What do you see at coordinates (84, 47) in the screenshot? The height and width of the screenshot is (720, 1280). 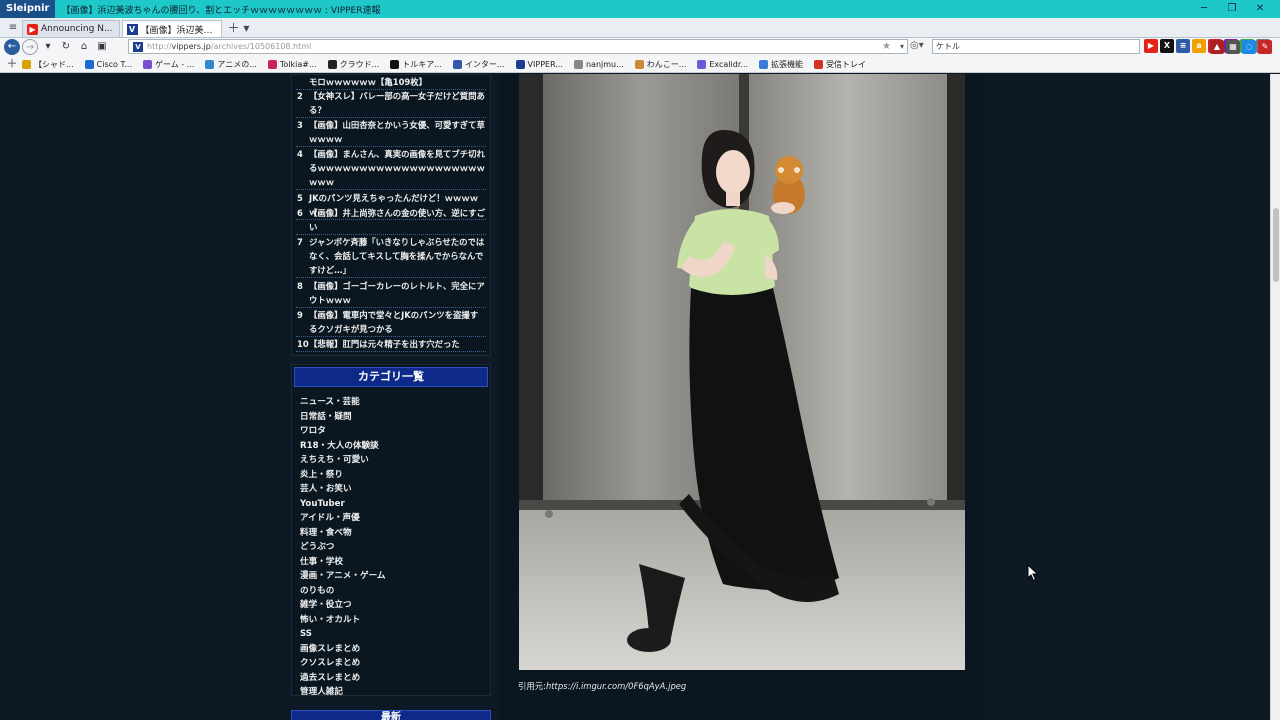 I see `home-button: ⌂` at bounding box center [84, 47].